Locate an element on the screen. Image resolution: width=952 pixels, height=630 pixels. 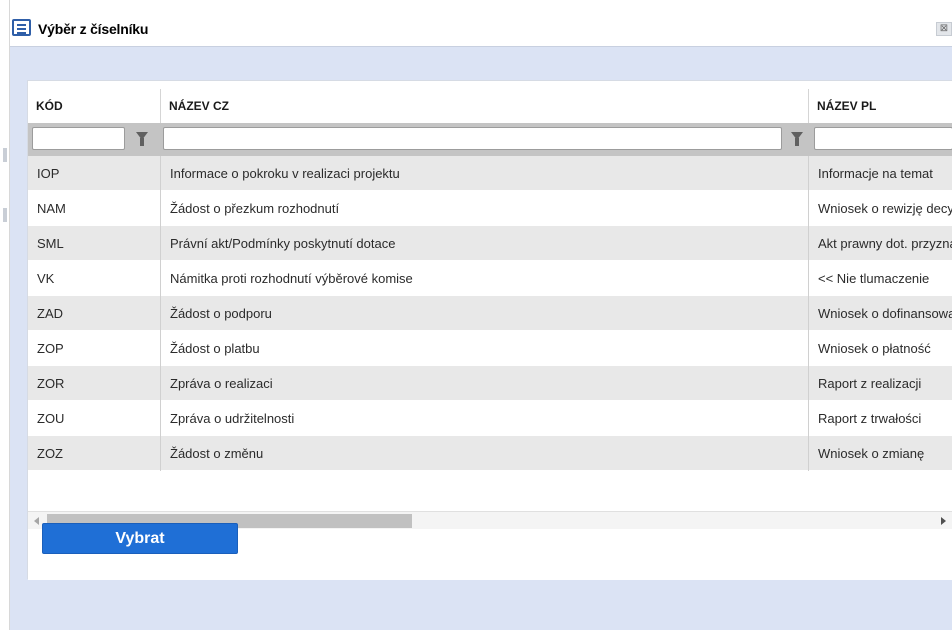
scroll-right-icon is located at coordinates (943, 521).